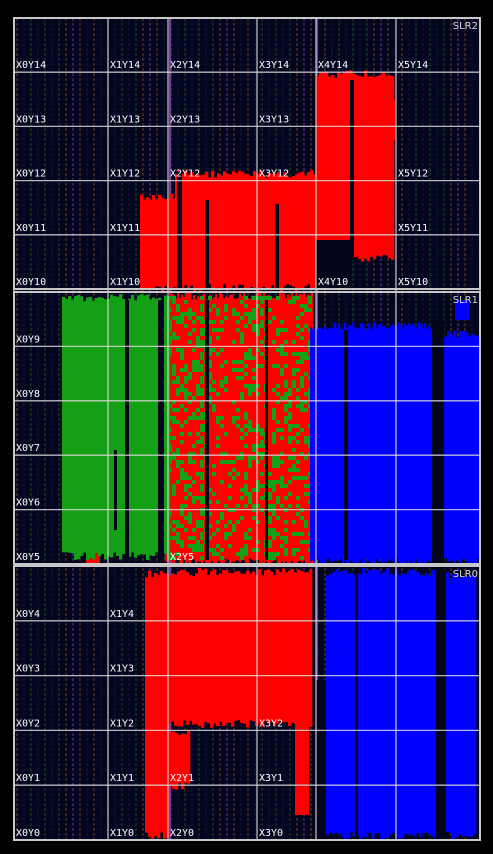 Image resolution: width=493 pixels, height=854 pixels. What do you see at coordinates (28, 448) in the screenshot?
I see `clock-region-label: X0Y7` at bounding box center [28, 448].